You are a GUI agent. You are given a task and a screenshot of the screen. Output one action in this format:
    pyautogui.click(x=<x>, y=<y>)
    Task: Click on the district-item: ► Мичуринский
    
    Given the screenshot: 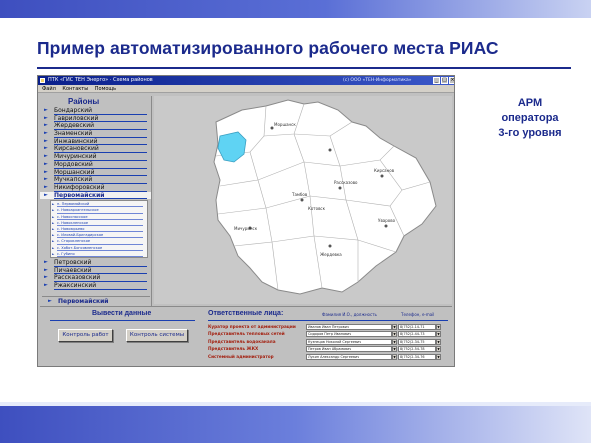 What is the action you would take?
    pyautogui.click(x=95, y=157)
    